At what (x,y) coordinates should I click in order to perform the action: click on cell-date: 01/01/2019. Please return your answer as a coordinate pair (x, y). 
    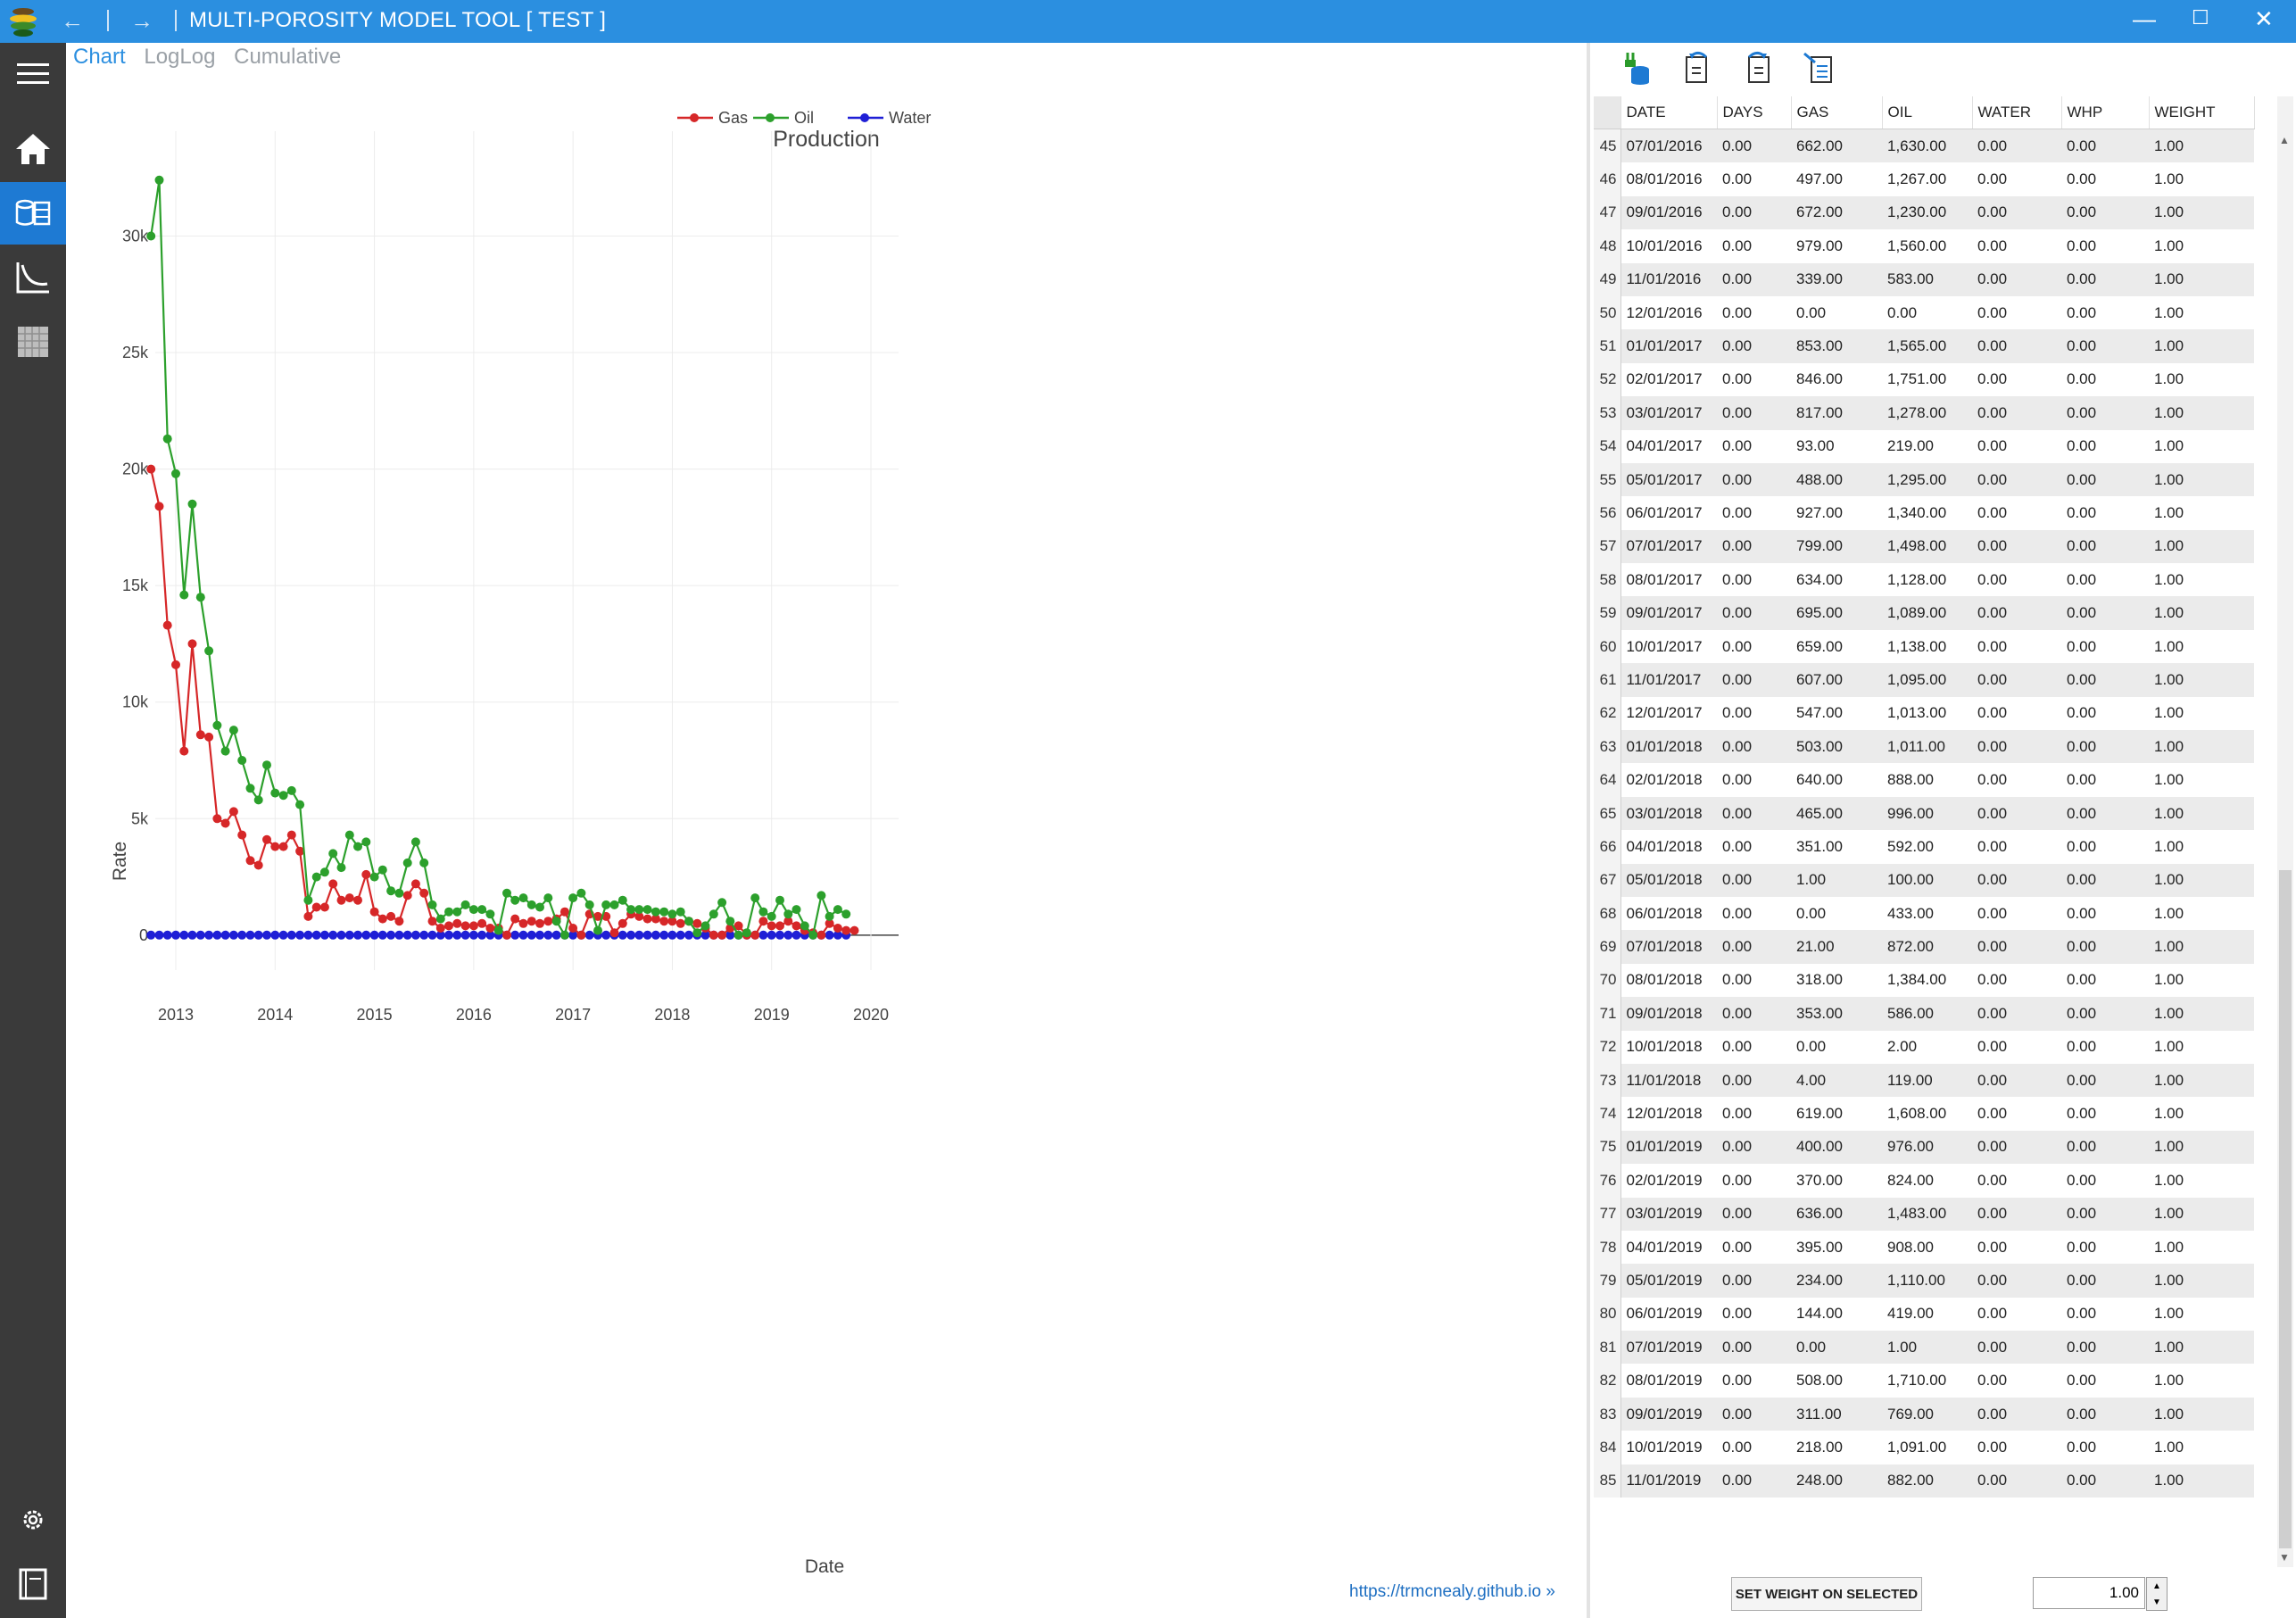
    Looking at the image, I should click on (1668, 1147).